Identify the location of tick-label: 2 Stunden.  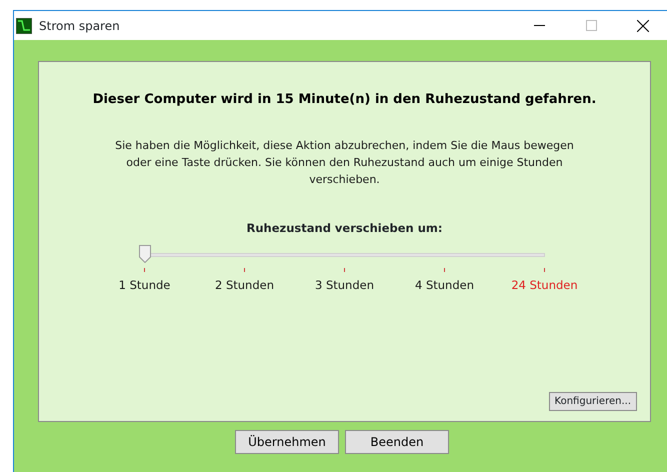
(244, 285).